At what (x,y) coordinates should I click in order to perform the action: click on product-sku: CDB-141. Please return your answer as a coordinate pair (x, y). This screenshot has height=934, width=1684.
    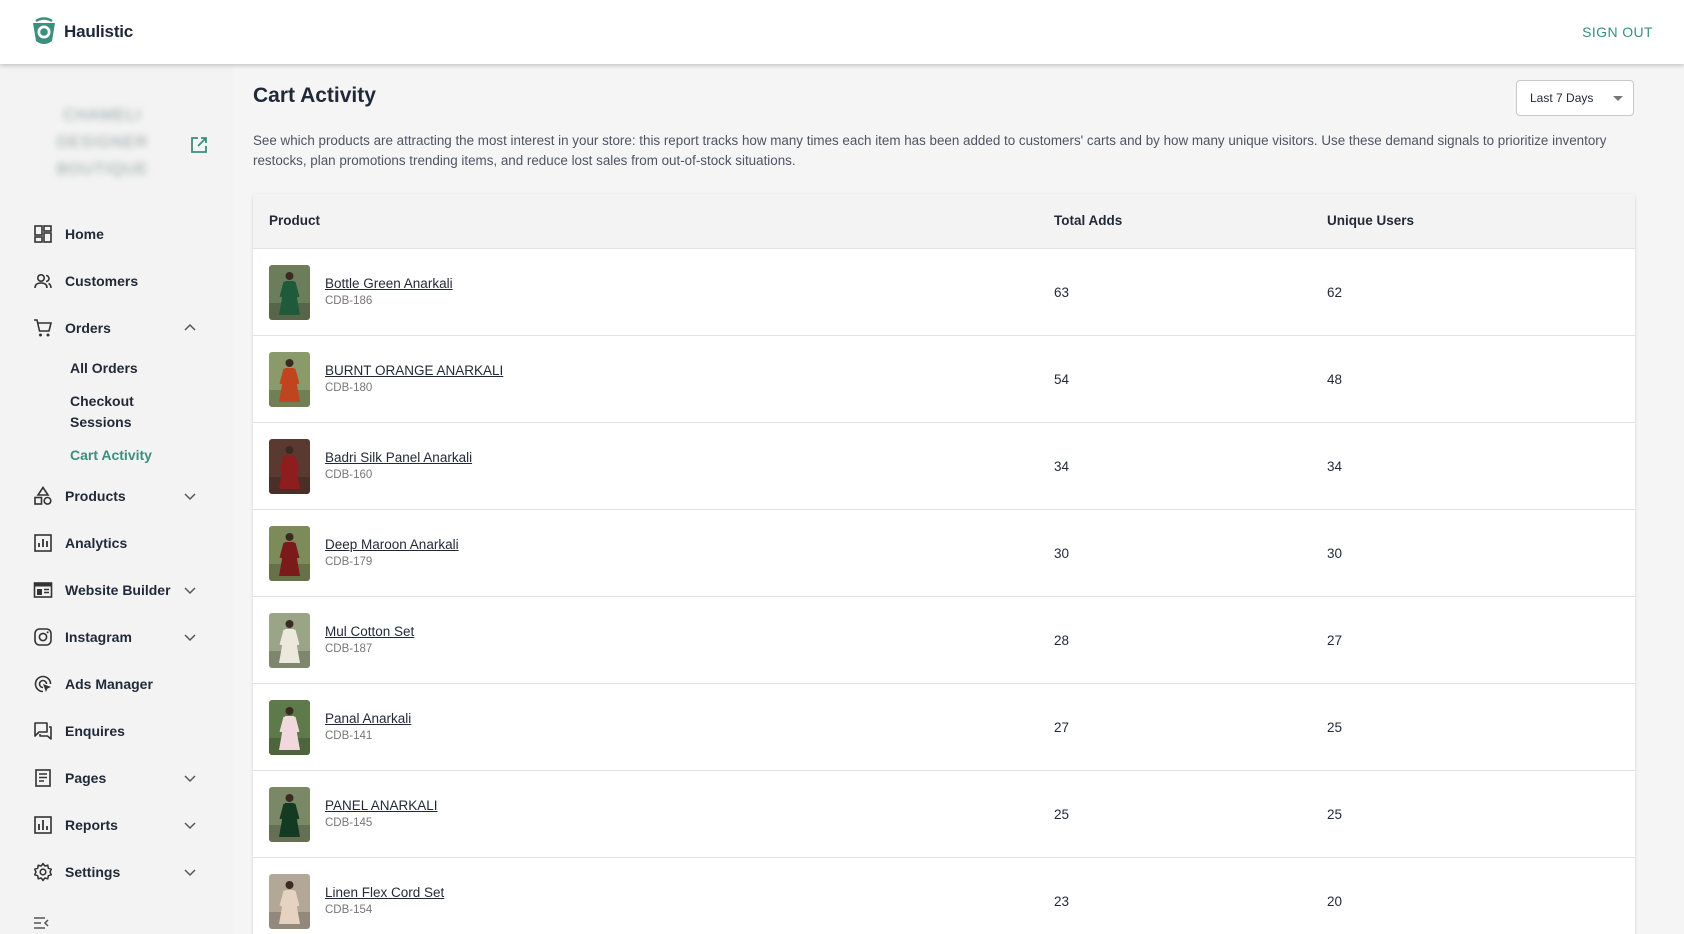
    Looking at the image, I should click on (349, 736).